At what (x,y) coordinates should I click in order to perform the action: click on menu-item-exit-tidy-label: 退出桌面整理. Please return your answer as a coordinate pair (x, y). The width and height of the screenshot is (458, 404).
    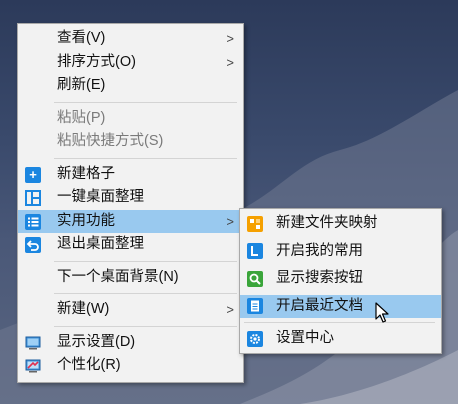
    Looking at the image, I should click on (100, 244).